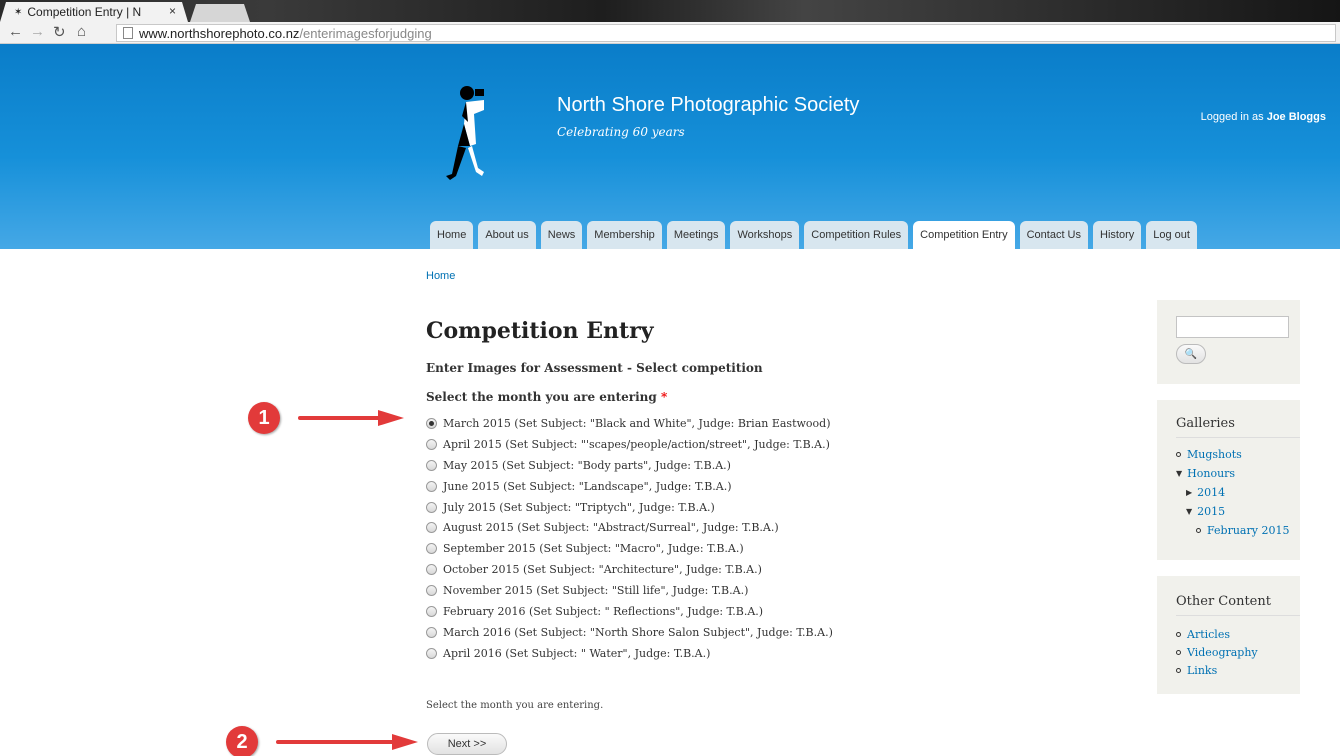  Describe the element at coordinates (81, 31) in the screenshot. I see `home-icon: ⌂` at that location.